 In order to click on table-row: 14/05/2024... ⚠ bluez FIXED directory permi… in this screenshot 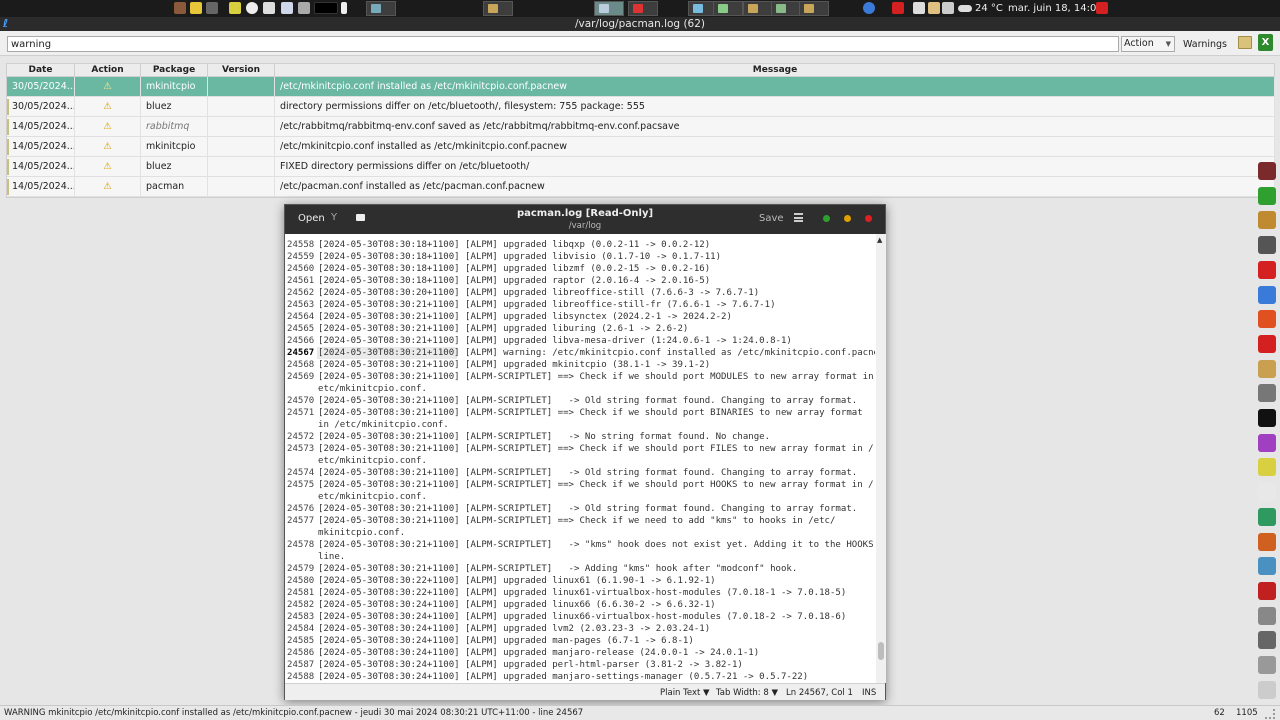, I will do `click(641, 167)`.